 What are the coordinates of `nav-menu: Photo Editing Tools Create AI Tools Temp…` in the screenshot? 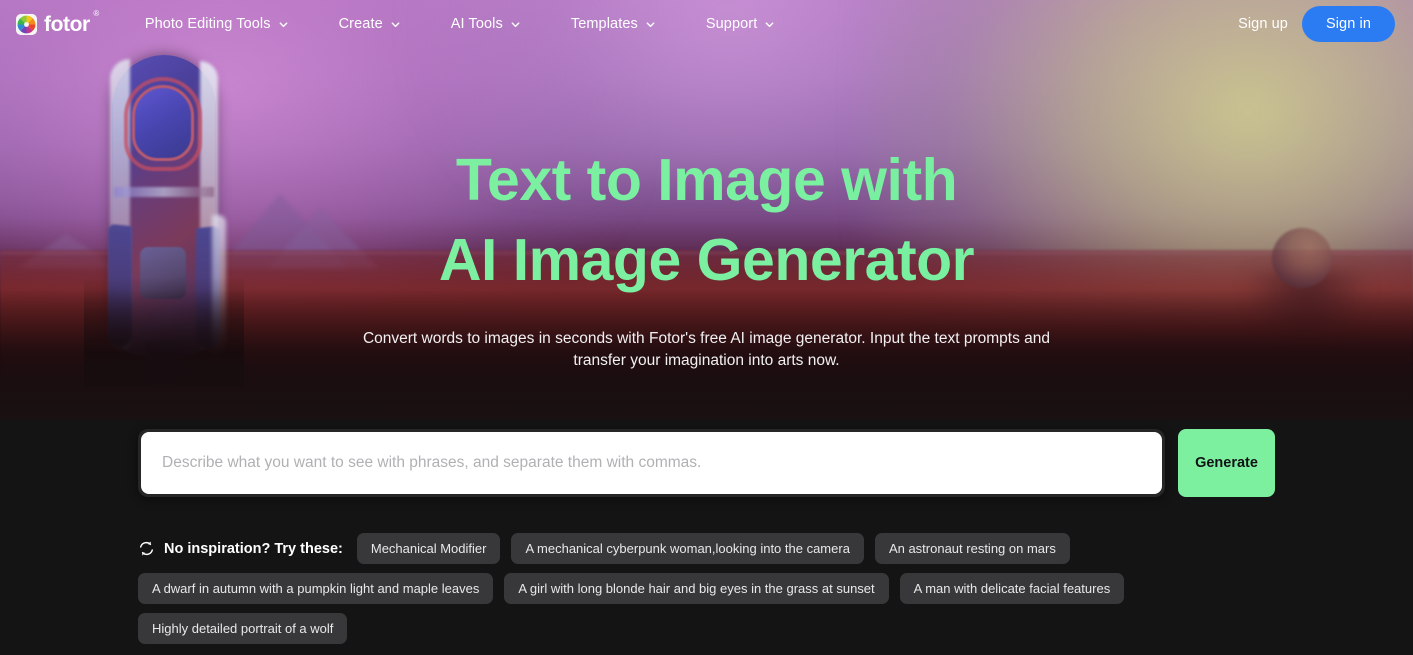 It's located at (460, 24).